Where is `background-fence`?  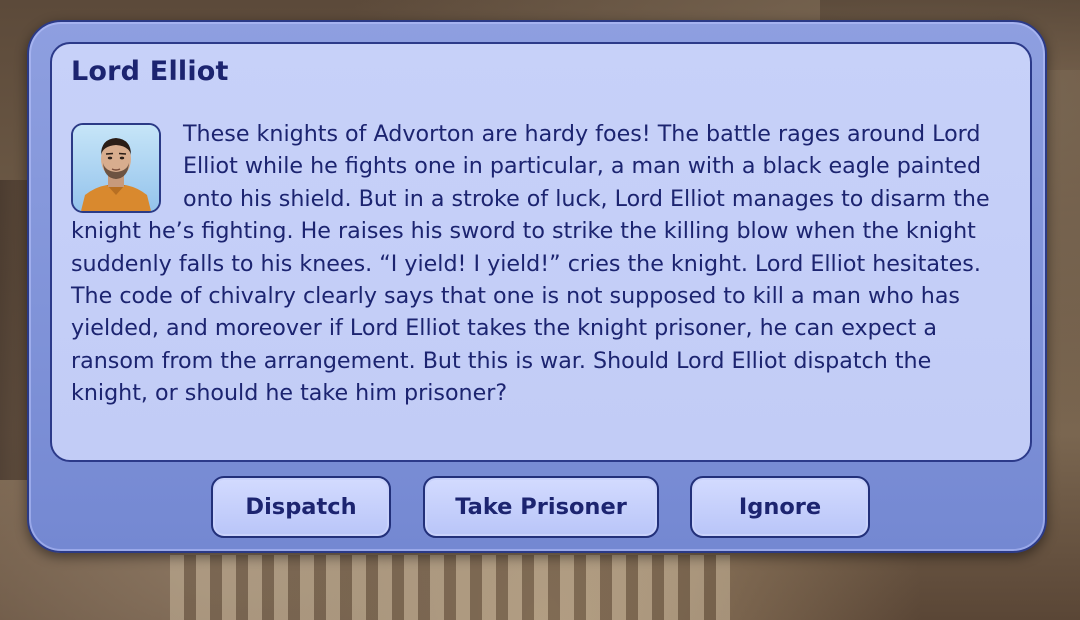
background-fence is located at coordinates (450, 587).